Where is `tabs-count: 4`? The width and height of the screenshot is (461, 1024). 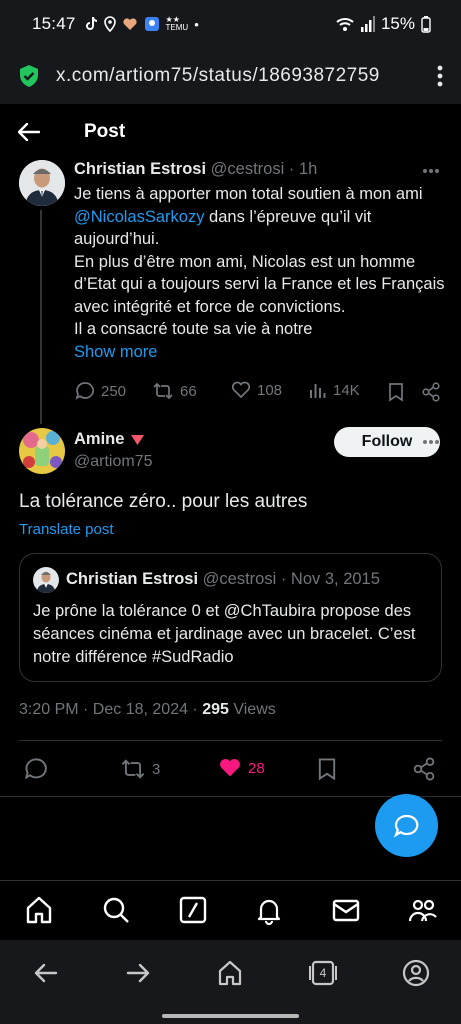
tabs-count: 4 is located at coordinates (323, 973).